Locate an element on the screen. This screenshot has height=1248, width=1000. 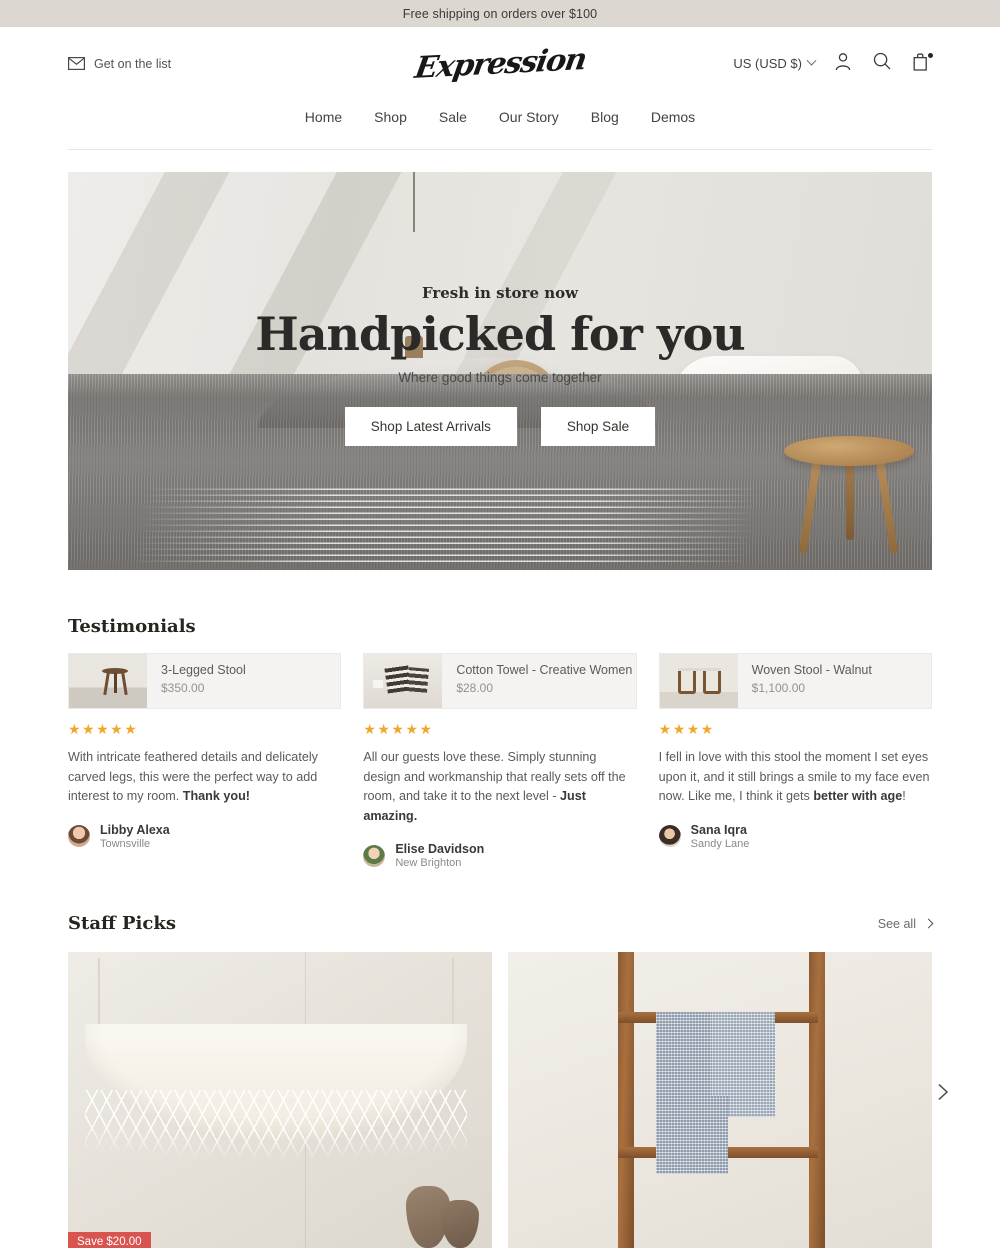
search-icon is located at coordinates (882, 63).